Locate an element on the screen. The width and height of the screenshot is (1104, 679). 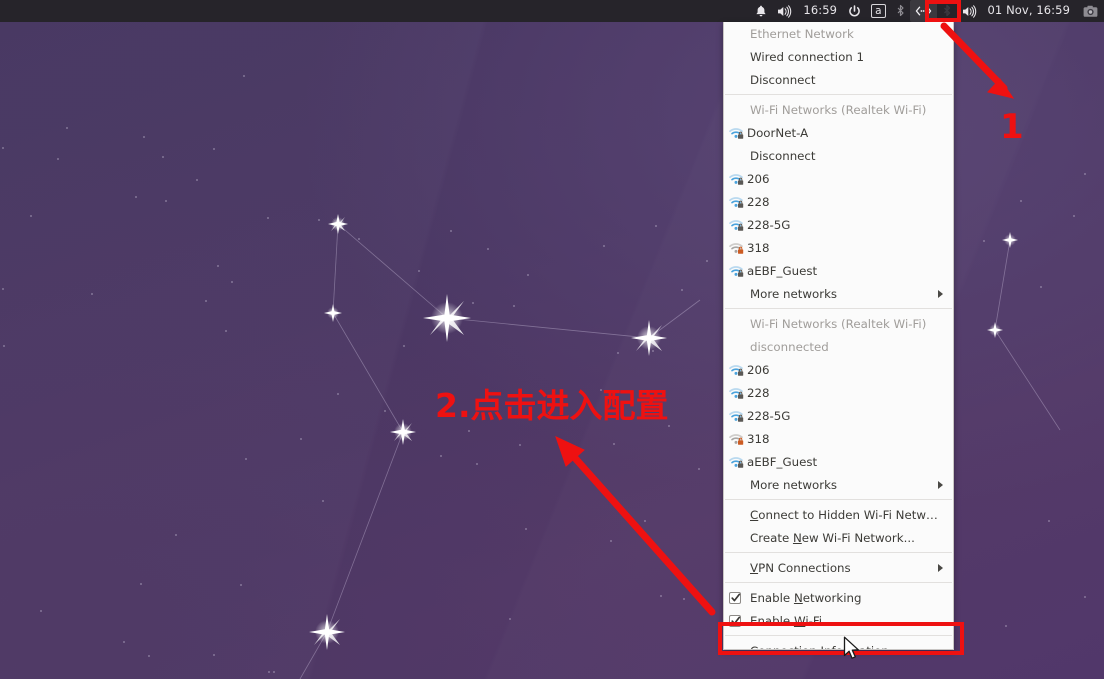
menu-item-network-doornet-a-label: DoorNet-A is located at coordinates (778, 132).